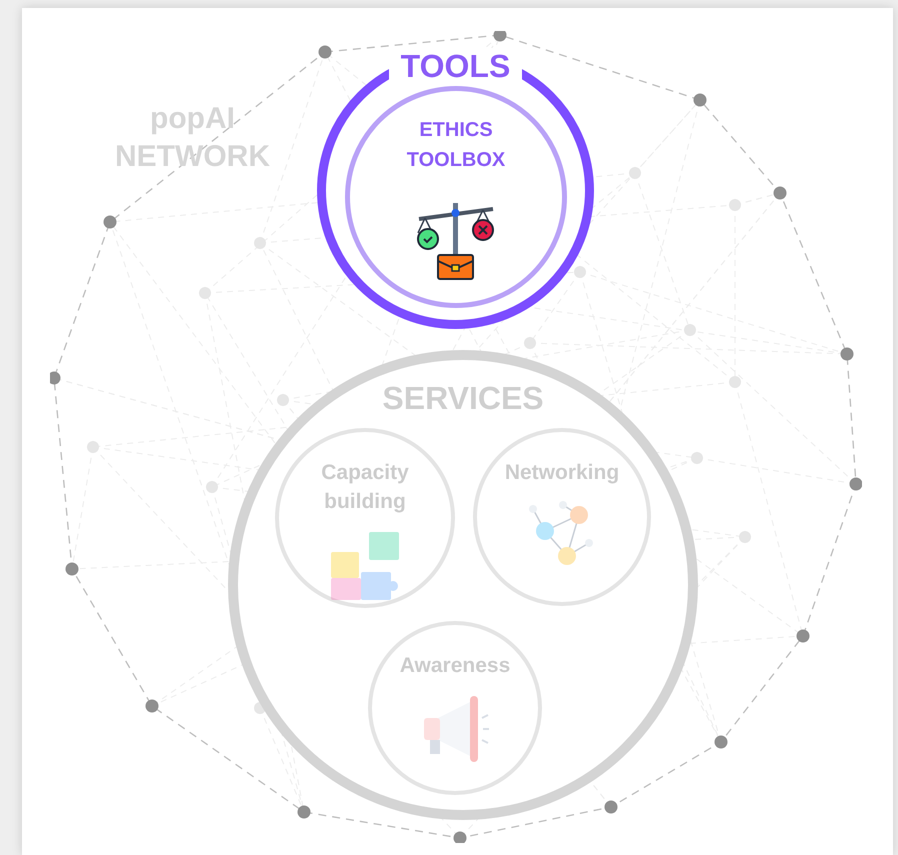 The height and width of the screenshot is (855, 898). What do you see at coordinates (365, 566) in the screenshot?
I see `puzzle-icon` at bounding box center [365, 566].